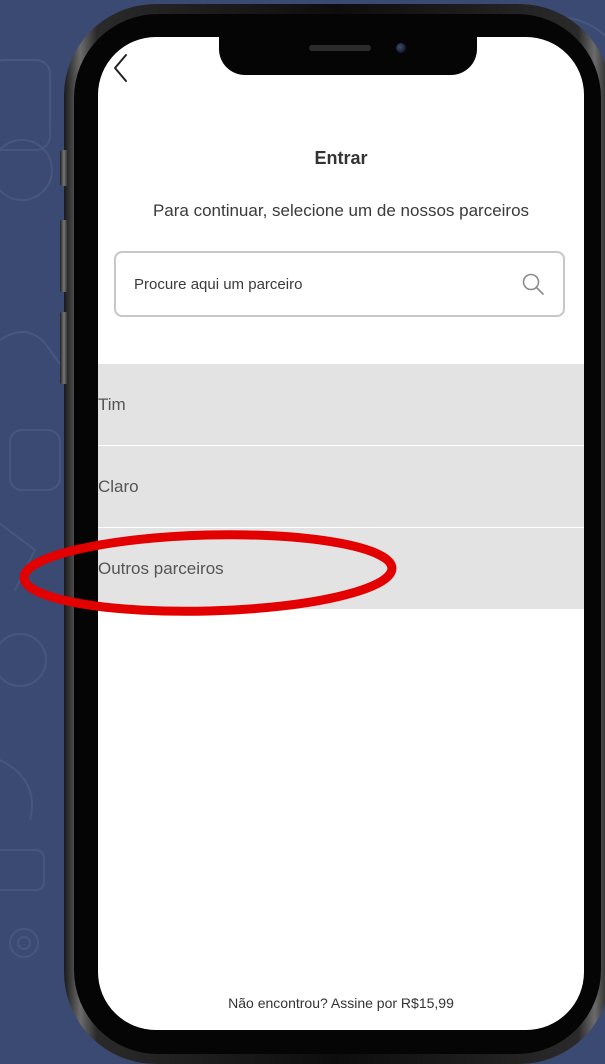 This screenshot has height=1064, width=605. What do you see at coordinates (401, 48) in the screenshot?
I see `front-camera` at bounding box center [401, 48].